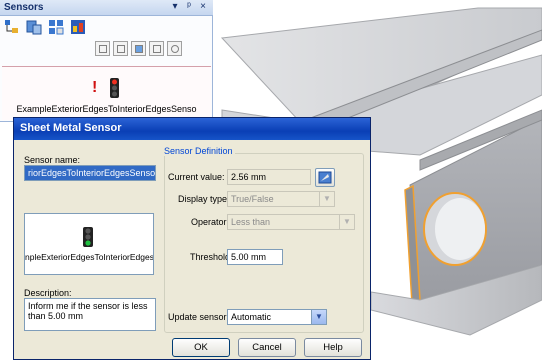 The width and height of the screenshot is (542, 360). I want to click on sensor-tree-icon, so click(12, 27).